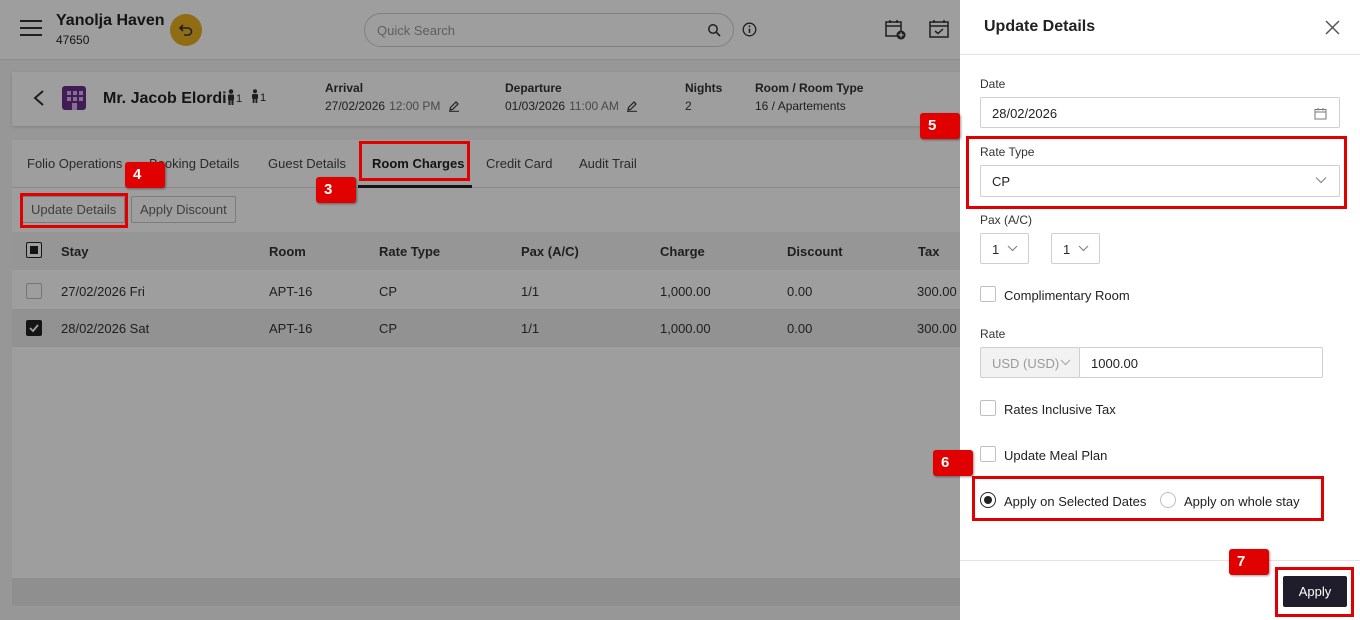 Image resolution: width=1360 pixels, height=620 pixels. I want to click on rates-inclusive-tax-checkbox, so click(988, 408).